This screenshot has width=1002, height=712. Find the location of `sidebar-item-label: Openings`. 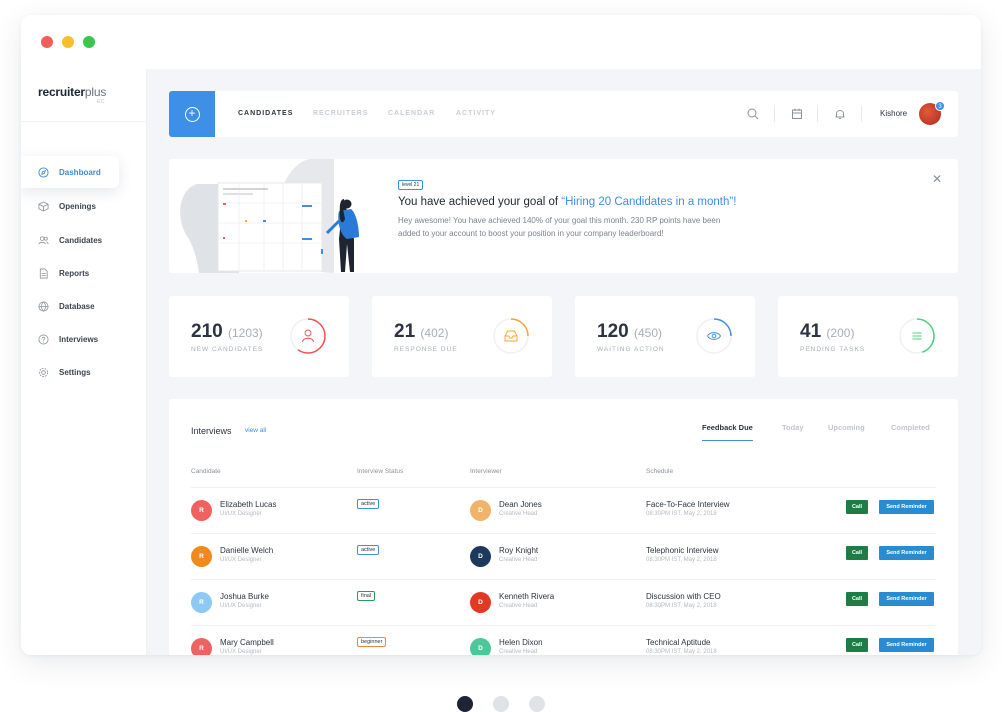

sidebar-item-label: Openings is located at coordinates (77, 206).